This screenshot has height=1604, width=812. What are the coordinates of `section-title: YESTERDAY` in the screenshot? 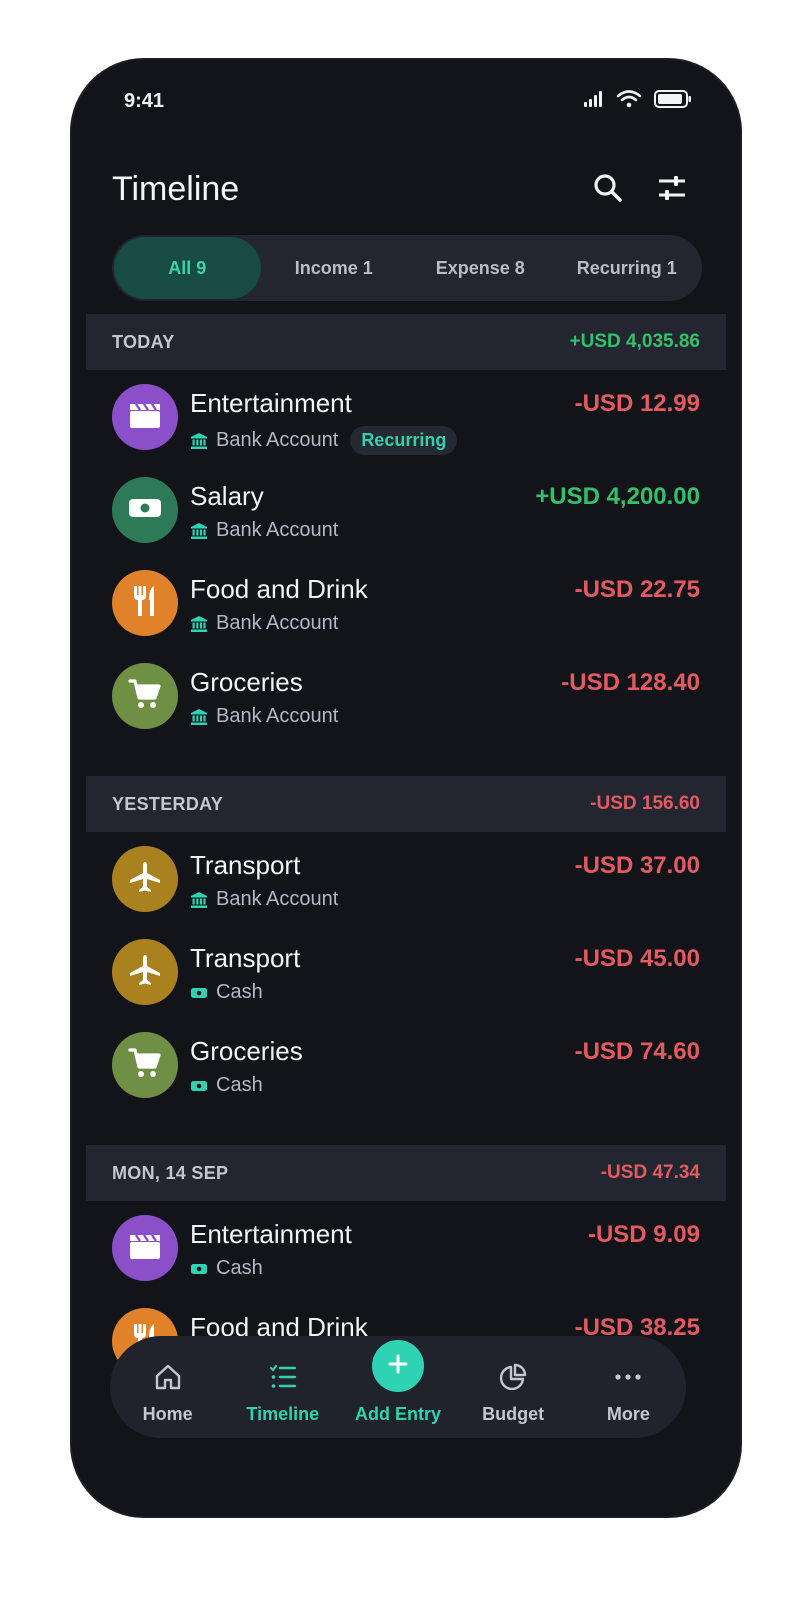 It's located at (168, 803).